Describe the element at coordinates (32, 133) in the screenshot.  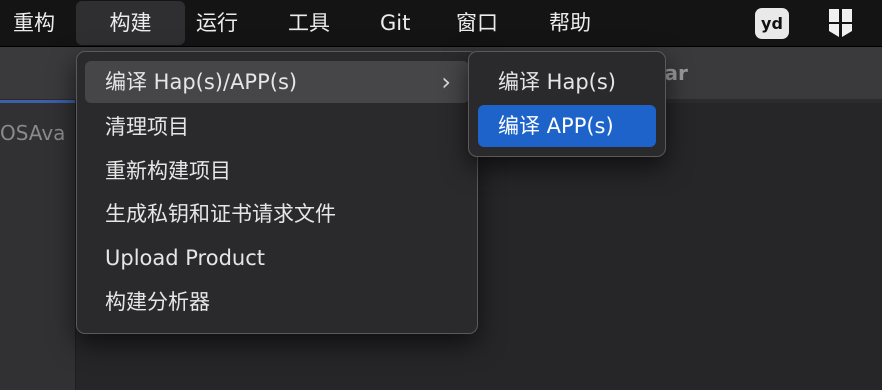
I see `sidebar-file-label: OSAva` at that location.